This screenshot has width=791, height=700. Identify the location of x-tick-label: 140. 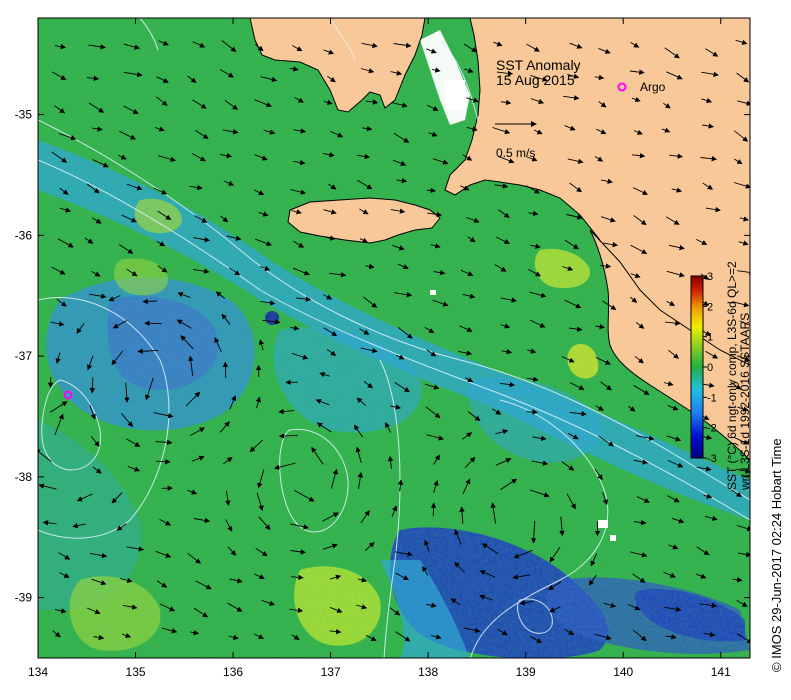
(623, 672).